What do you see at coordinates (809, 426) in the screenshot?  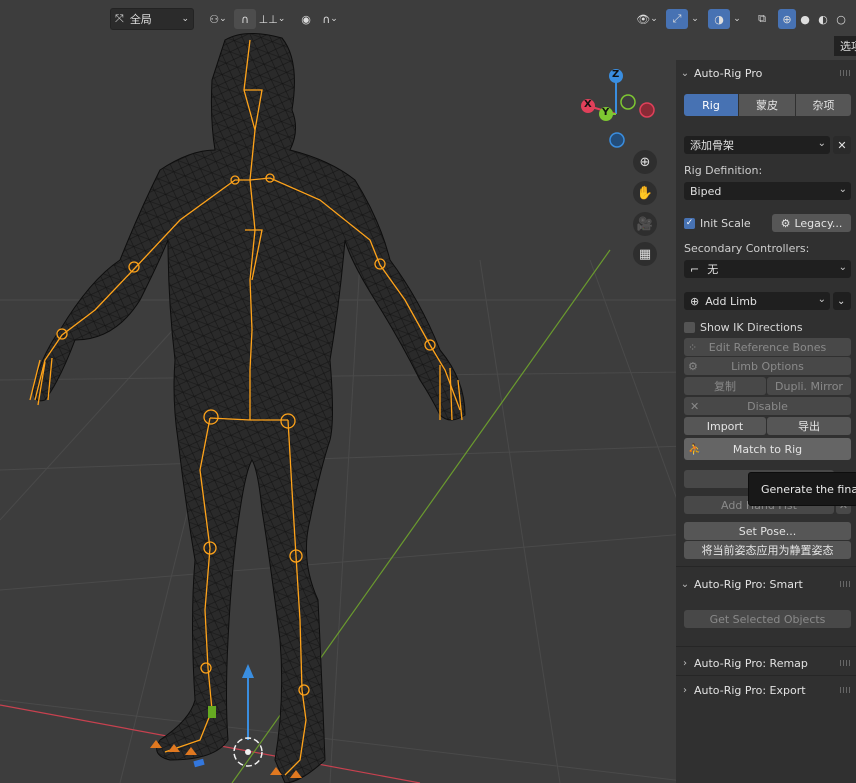 I see `export-button: 导出` at bounding box center [809, 426].